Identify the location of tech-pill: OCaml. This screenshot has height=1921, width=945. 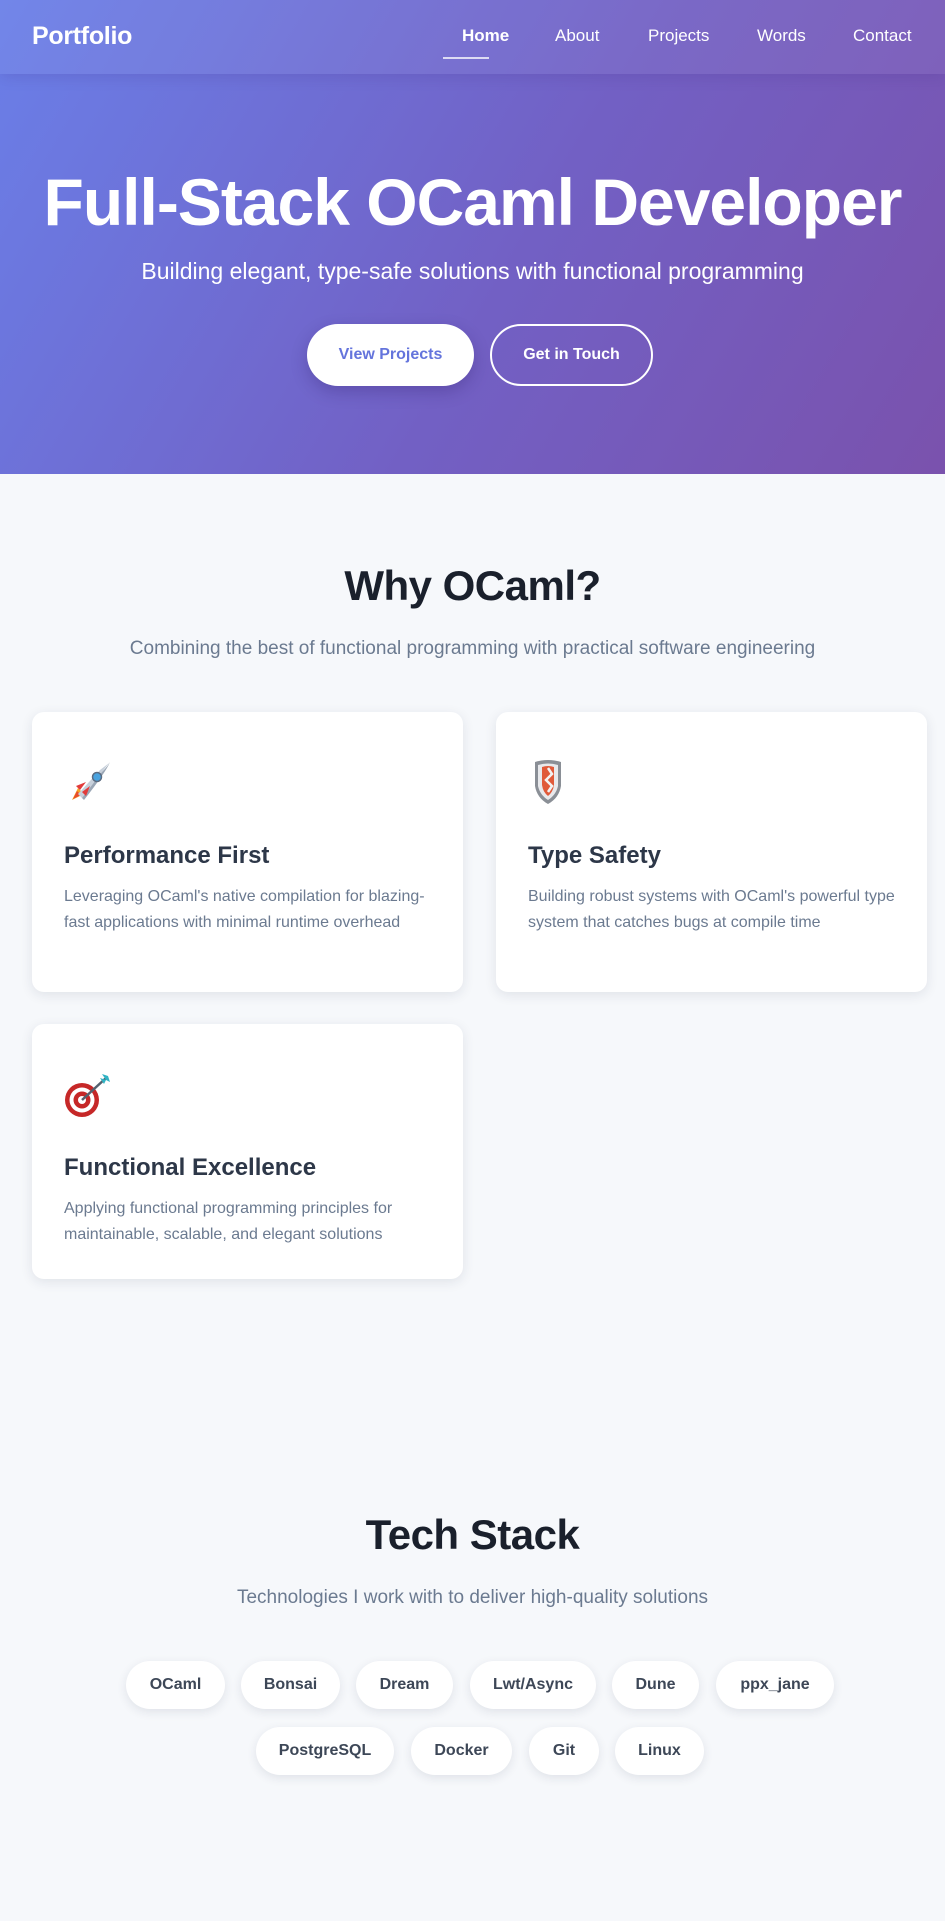
(175, 1685).